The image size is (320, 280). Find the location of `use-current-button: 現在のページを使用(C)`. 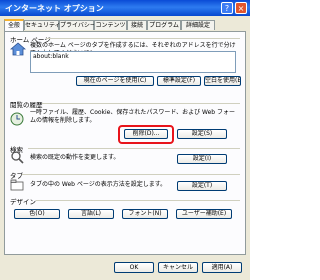

use-current-button: 現在のページを使用(C) is located at coordinates (115, 81).